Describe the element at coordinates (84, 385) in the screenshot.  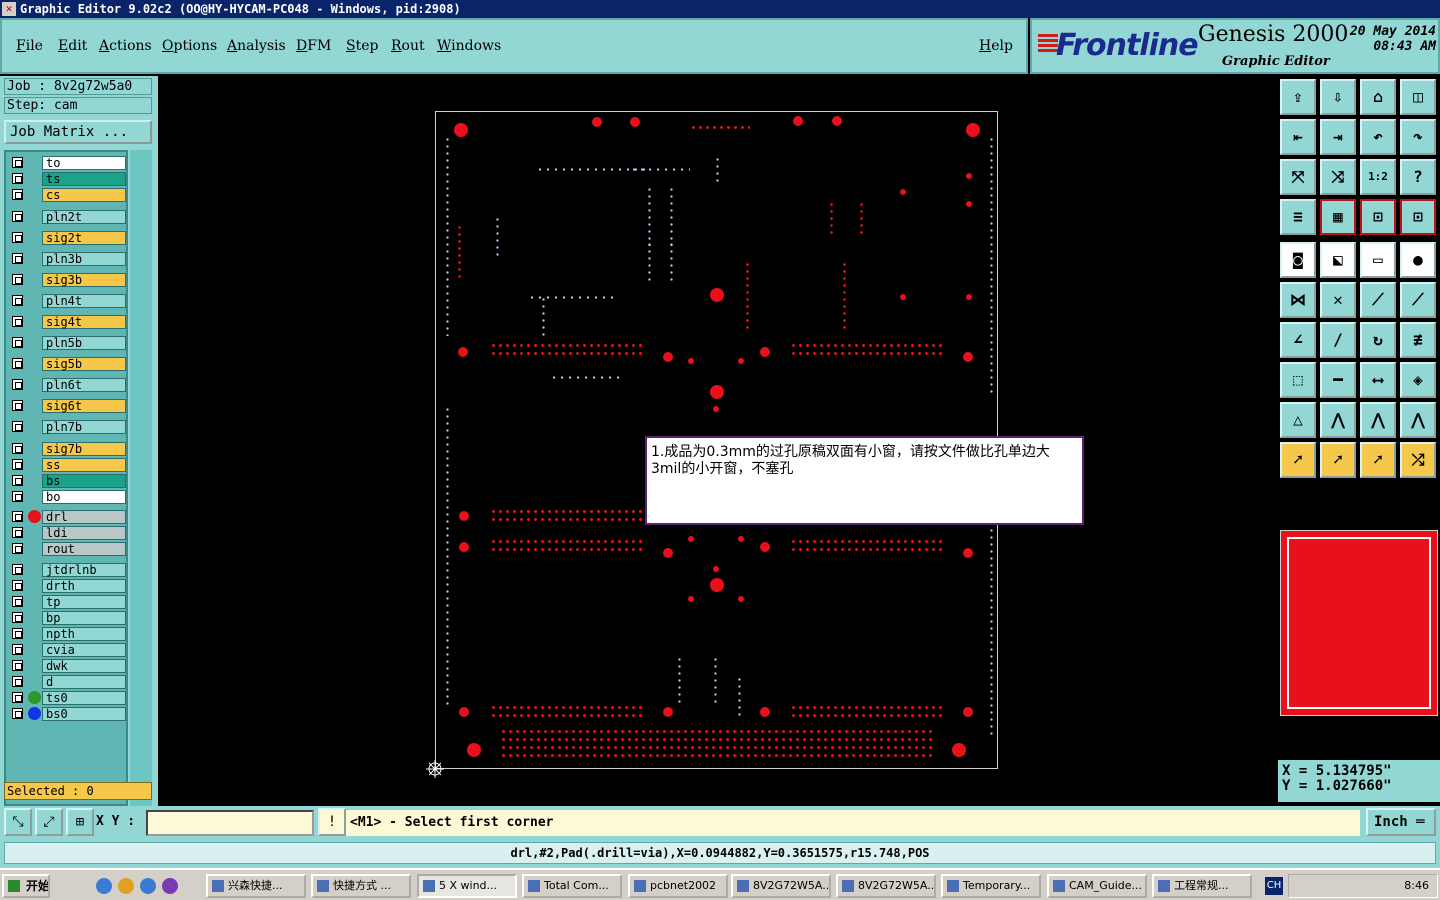
I see `layer-name: pln6t` at that location.